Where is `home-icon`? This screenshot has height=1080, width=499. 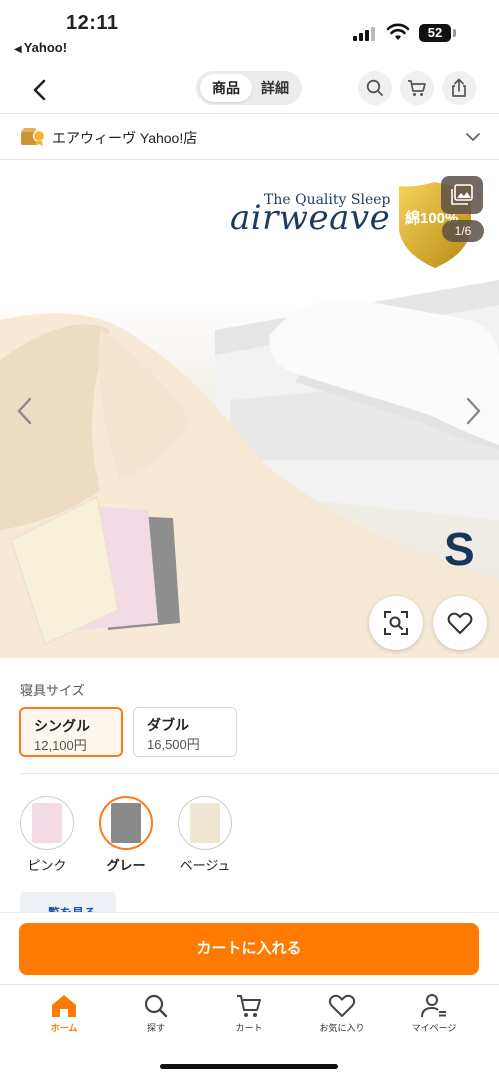 home-icon is located at coordinates (64, 1006).